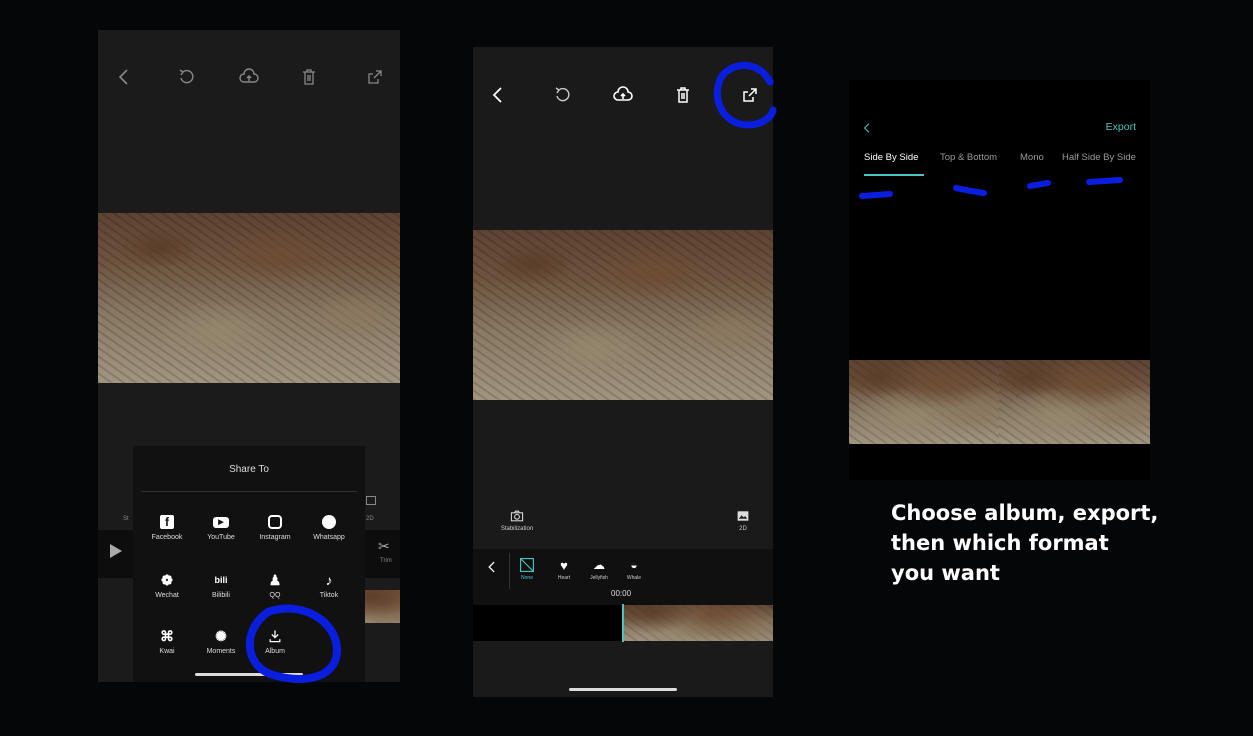 This screenshot has height=736, width=1253. Describe the element at coordinates (968, 157) in the screenshot. I see `tab-top-bottom: Top & Bottom` at that location.